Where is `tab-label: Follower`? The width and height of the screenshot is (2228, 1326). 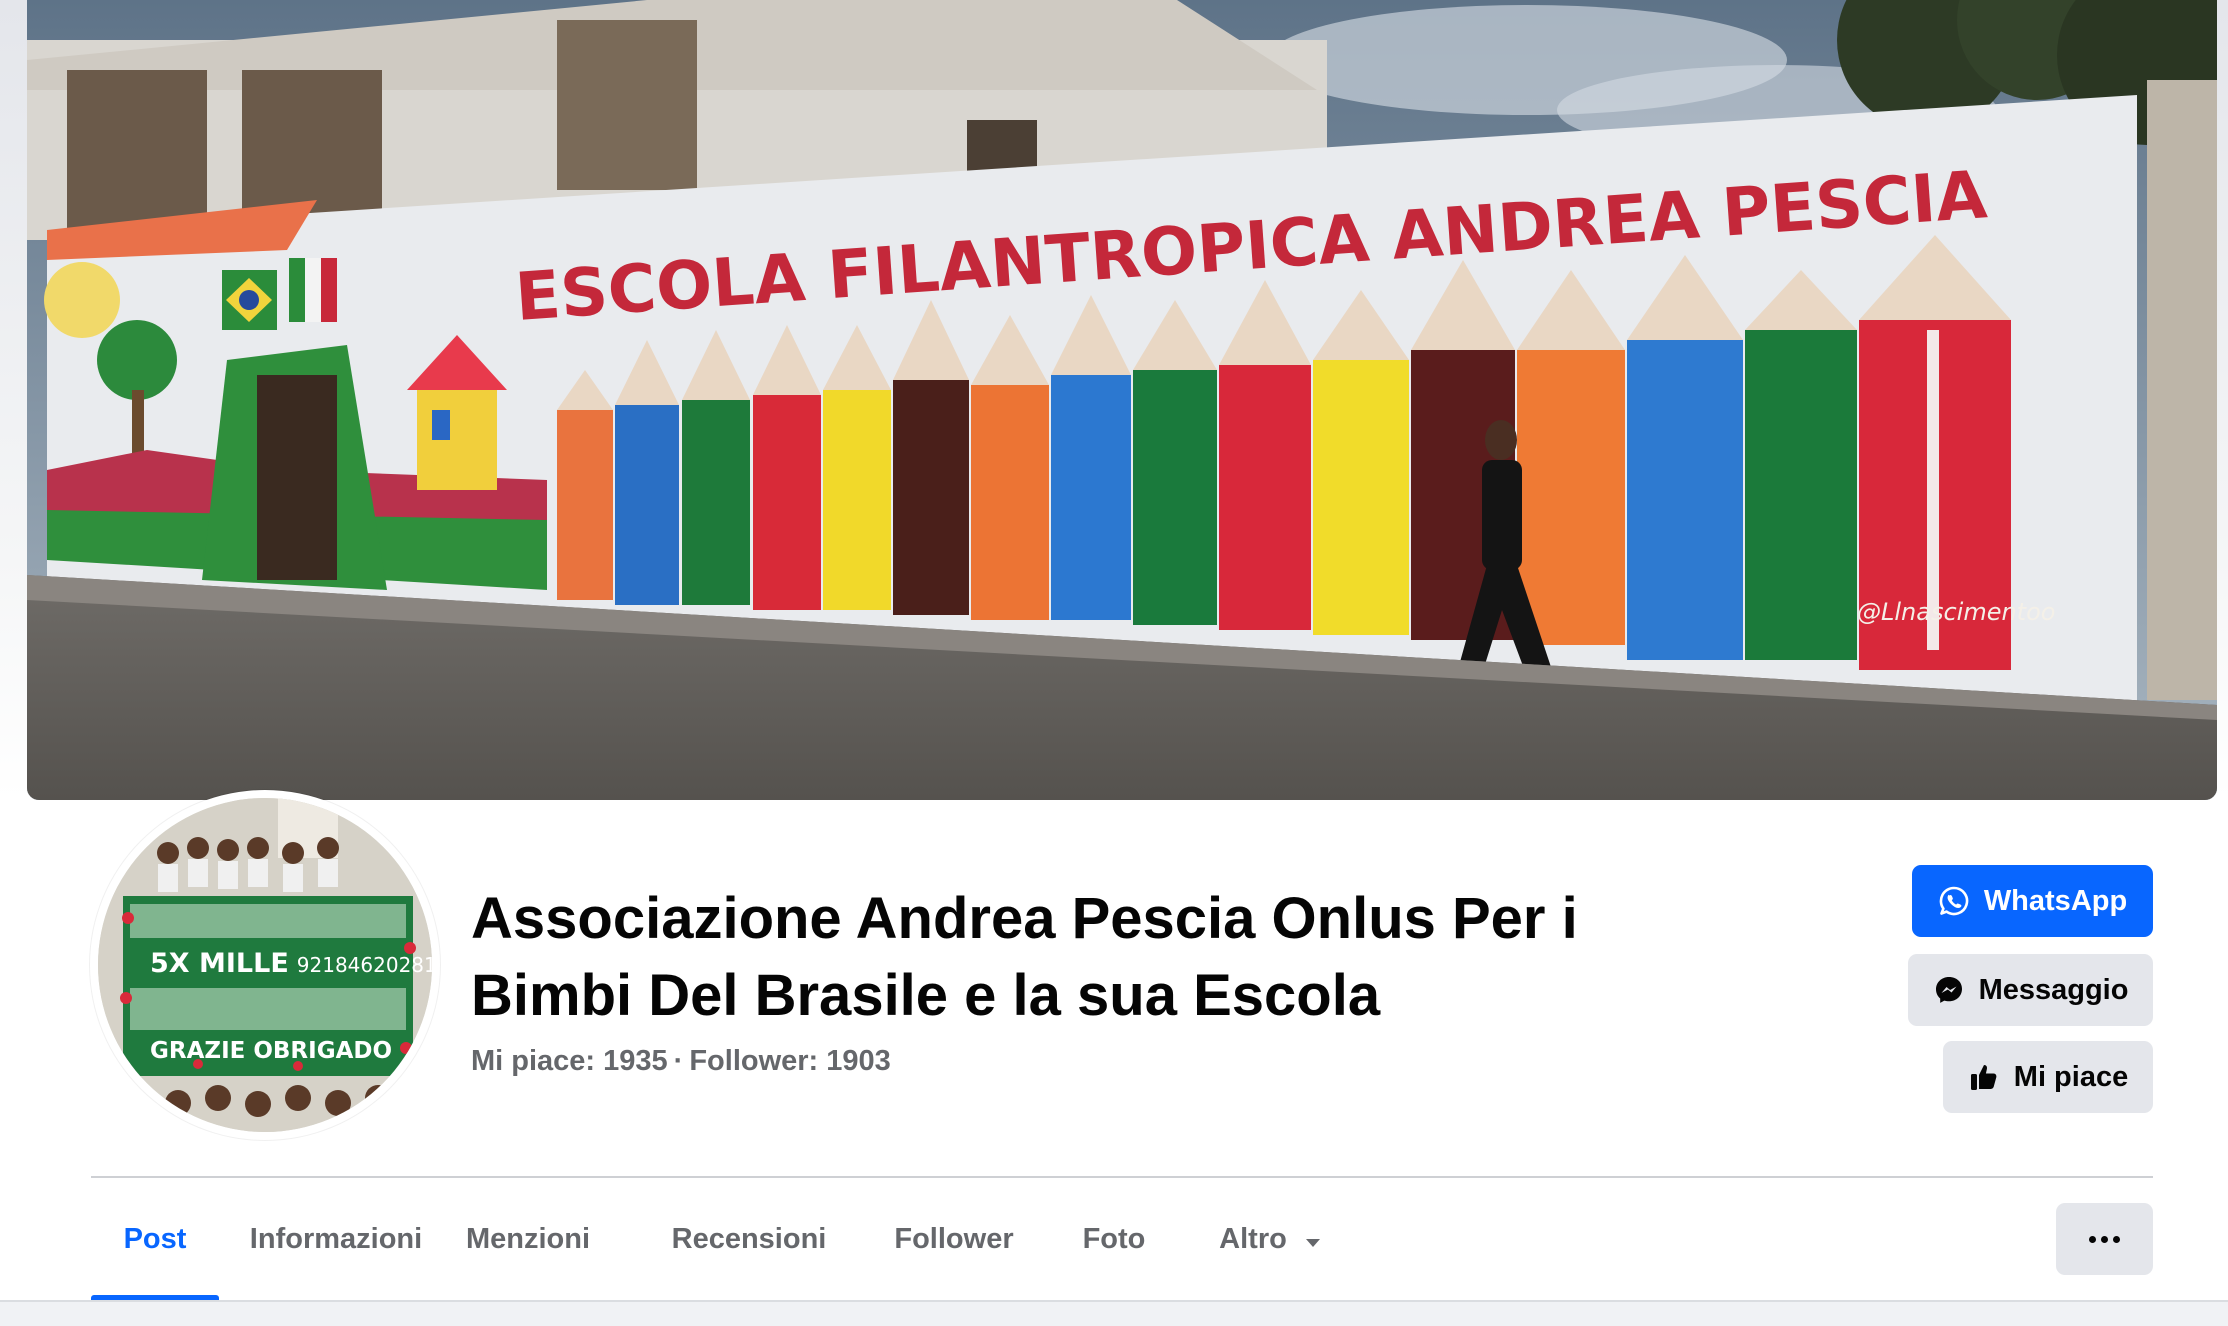
tab-label: Follower is located at coordinates (954, 1238).